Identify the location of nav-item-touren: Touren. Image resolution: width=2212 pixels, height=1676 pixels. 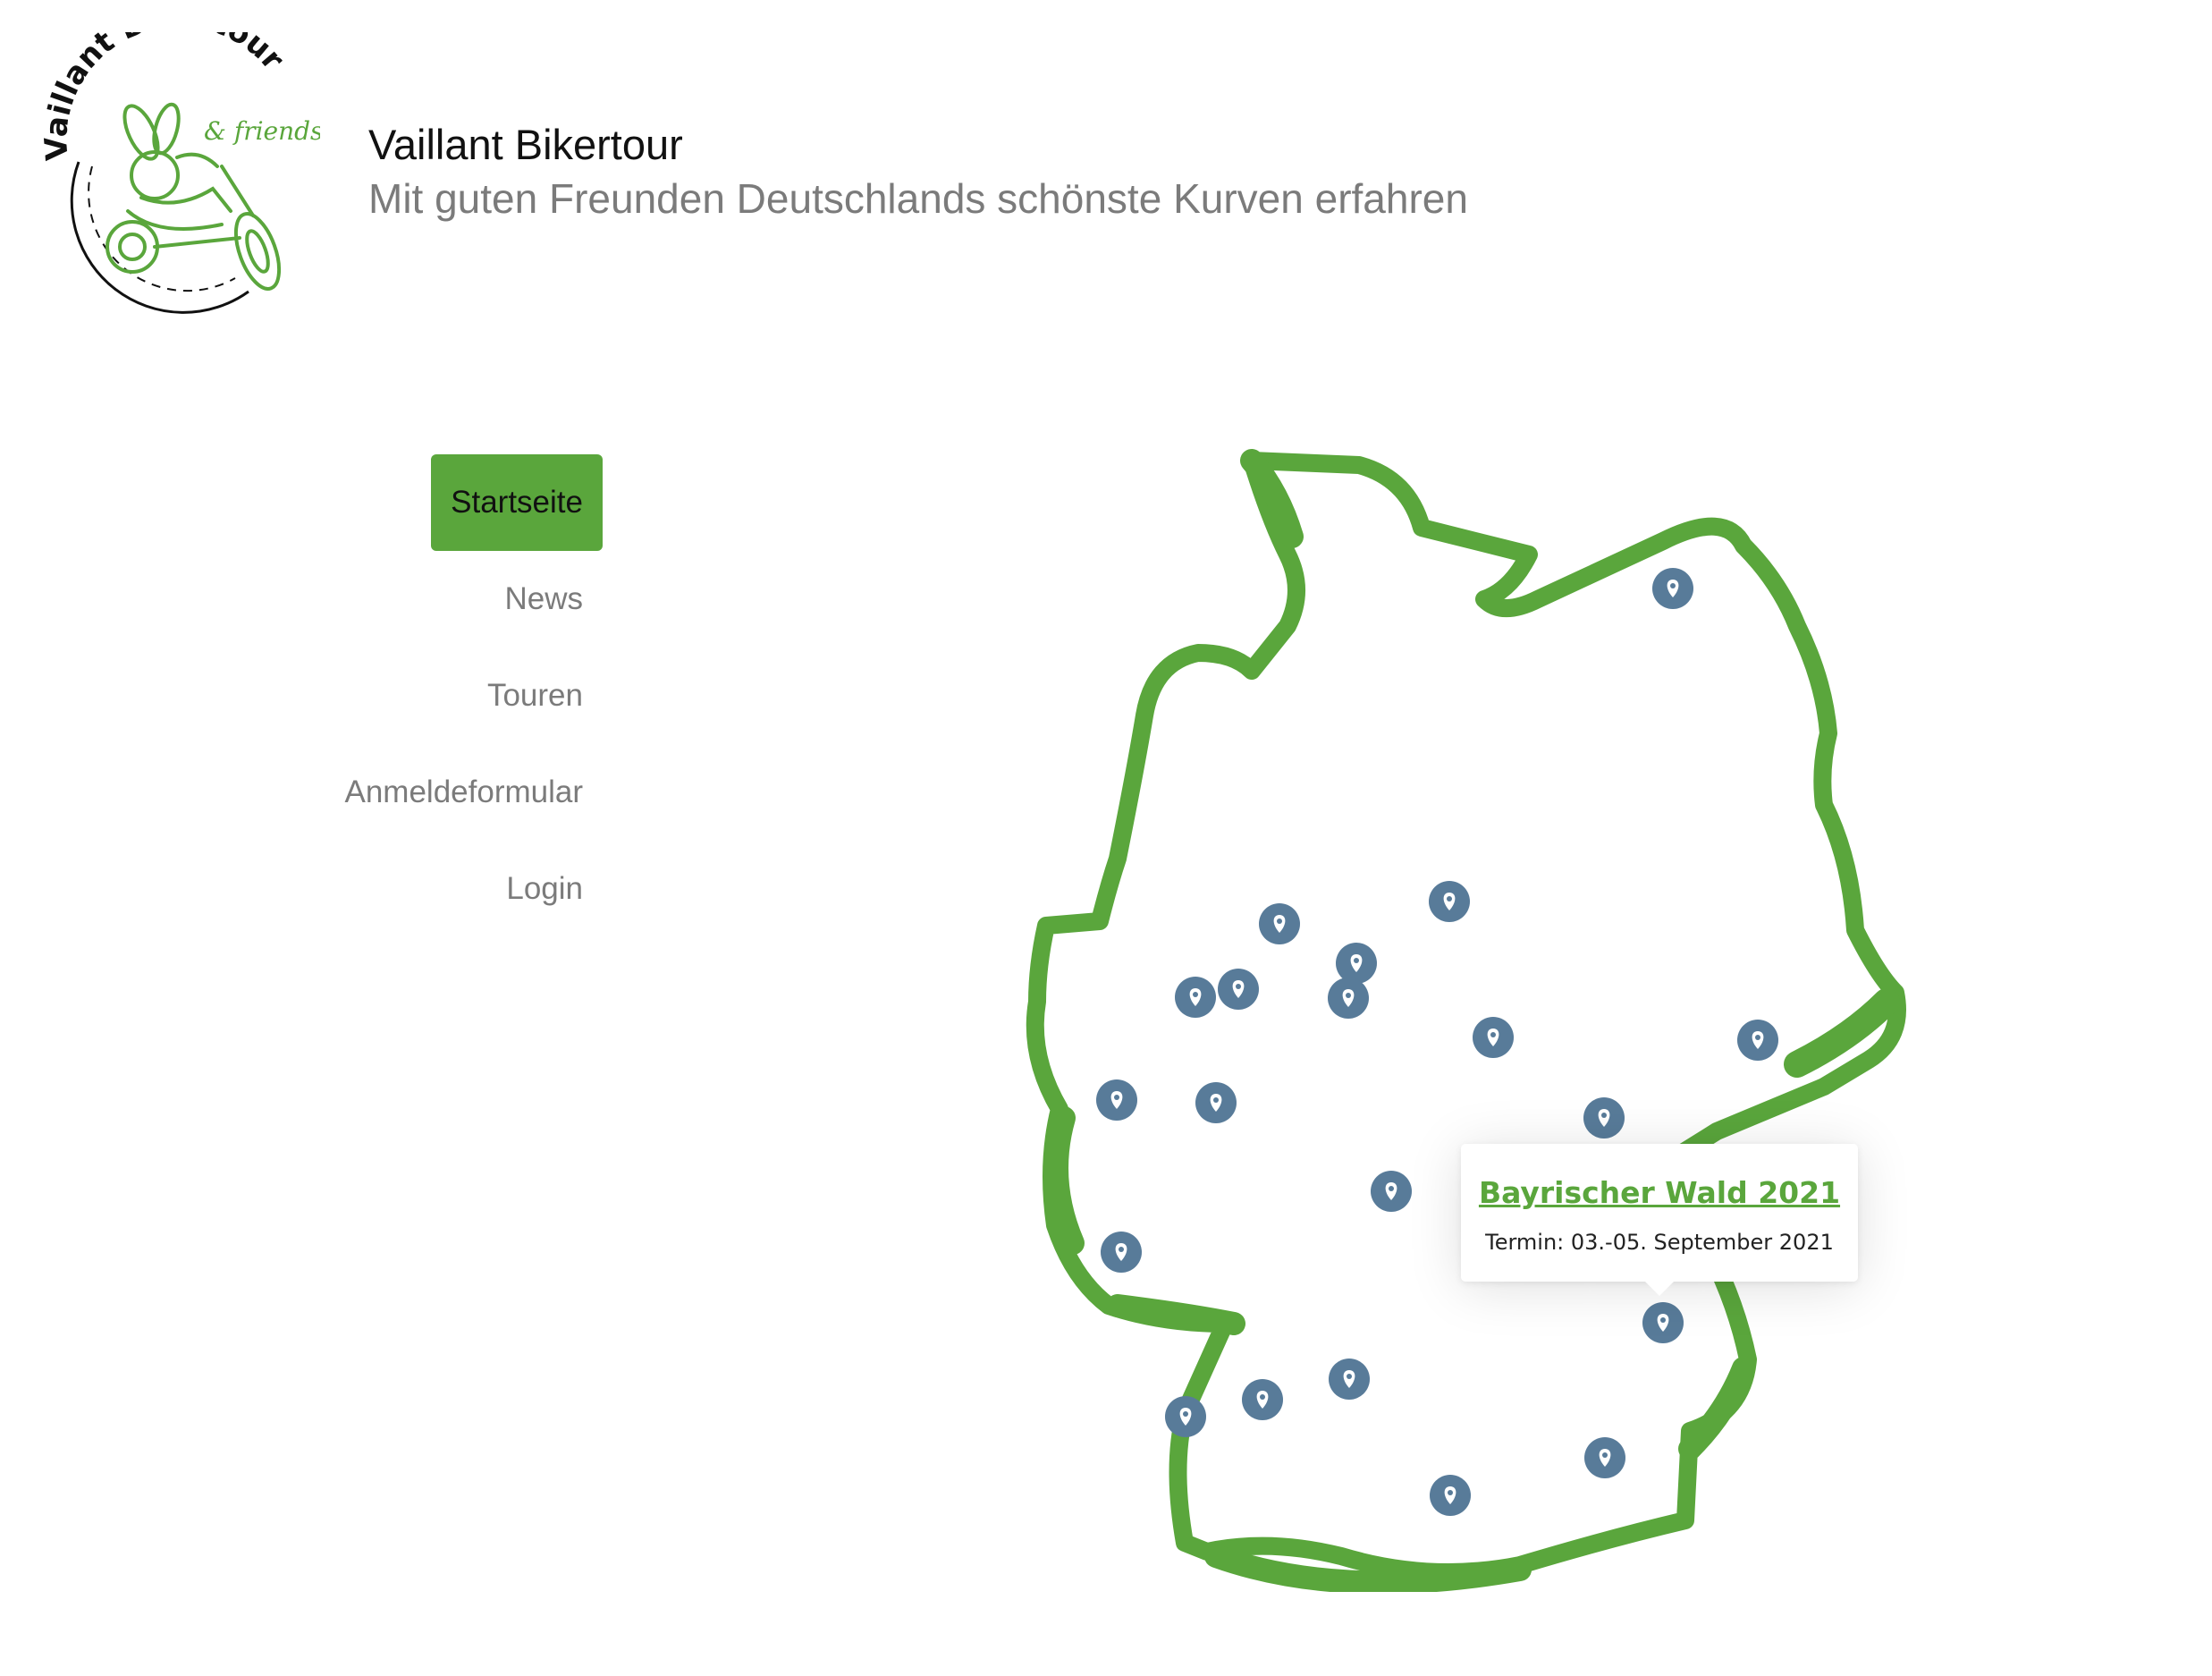
(424, 696).